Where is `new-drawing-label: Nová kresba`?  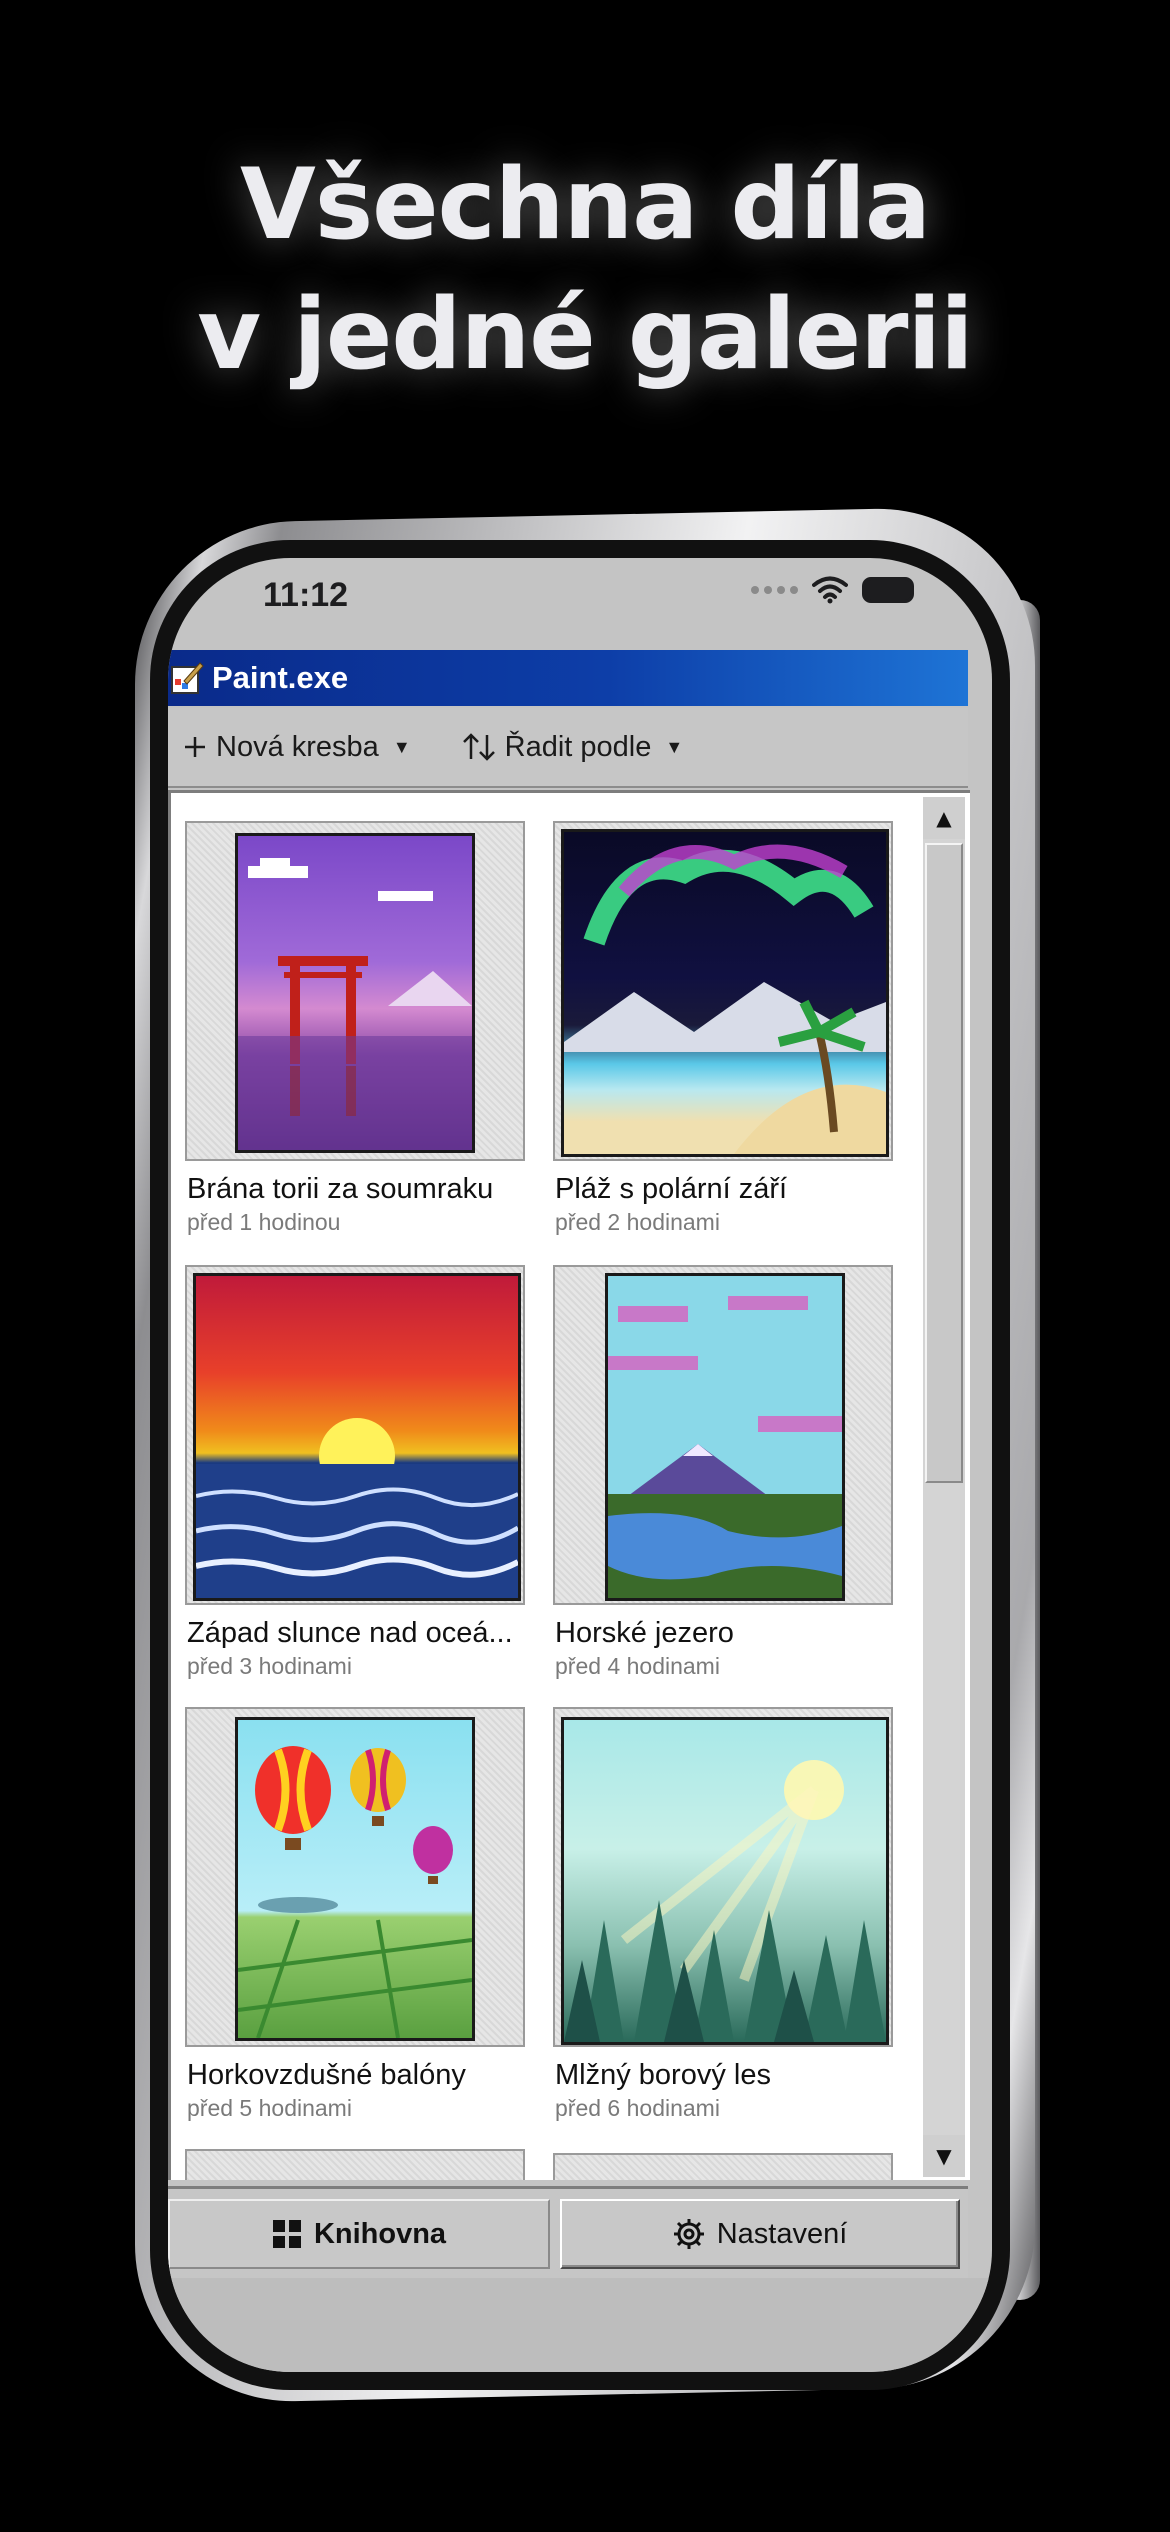 new-drawing-label: Nová kresba is located at coordinates (297, 746).